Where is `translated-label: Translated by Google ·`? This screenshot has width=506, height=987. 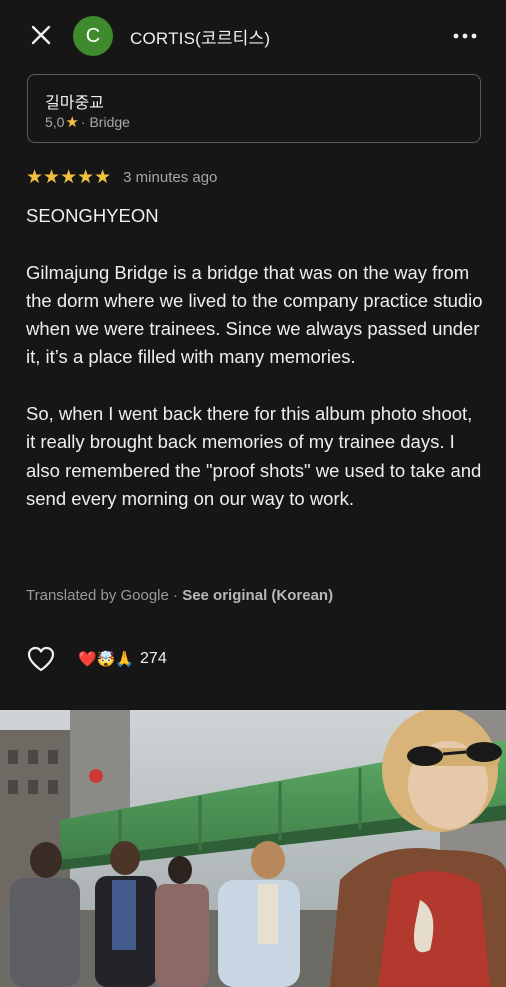
translated-label: Translated by Google · is located at coordinates (102, 595).